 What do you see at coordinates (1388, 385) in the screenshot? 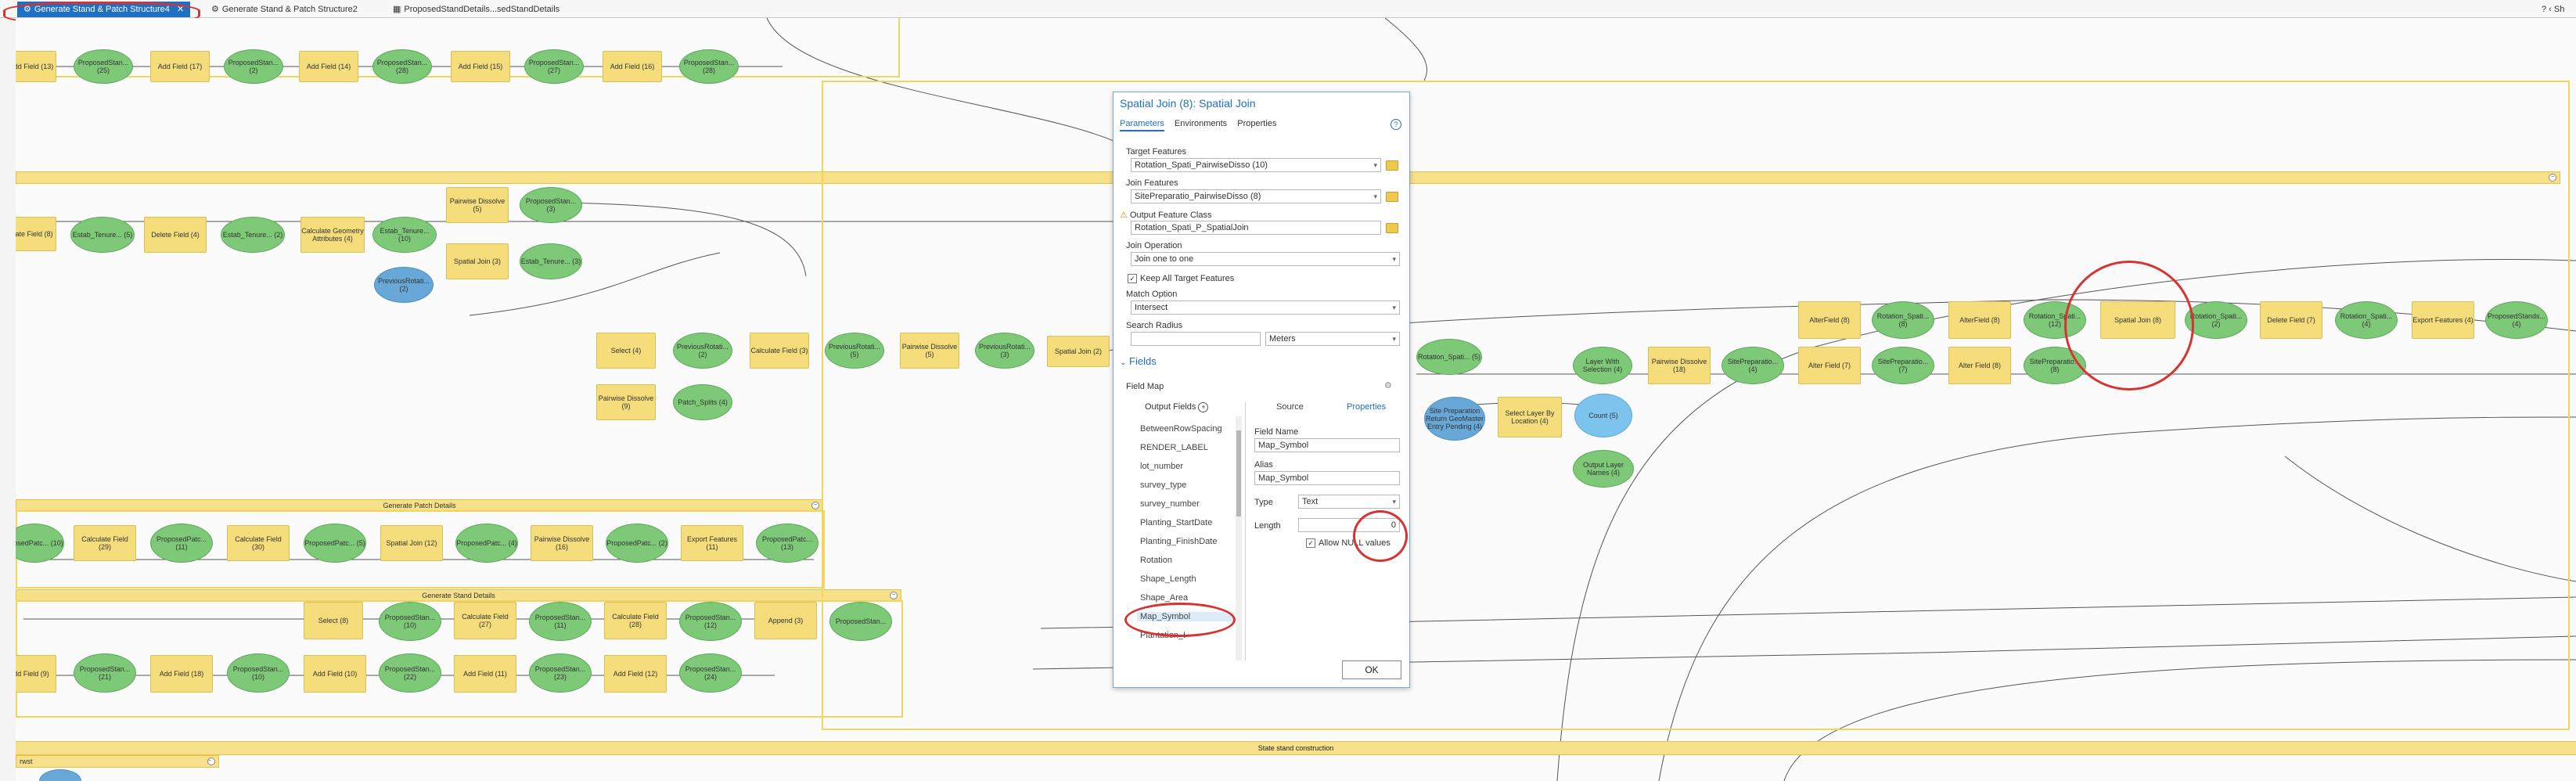
I see `field-map-options-icon: ⚙` at bounding box center [1388, 385].